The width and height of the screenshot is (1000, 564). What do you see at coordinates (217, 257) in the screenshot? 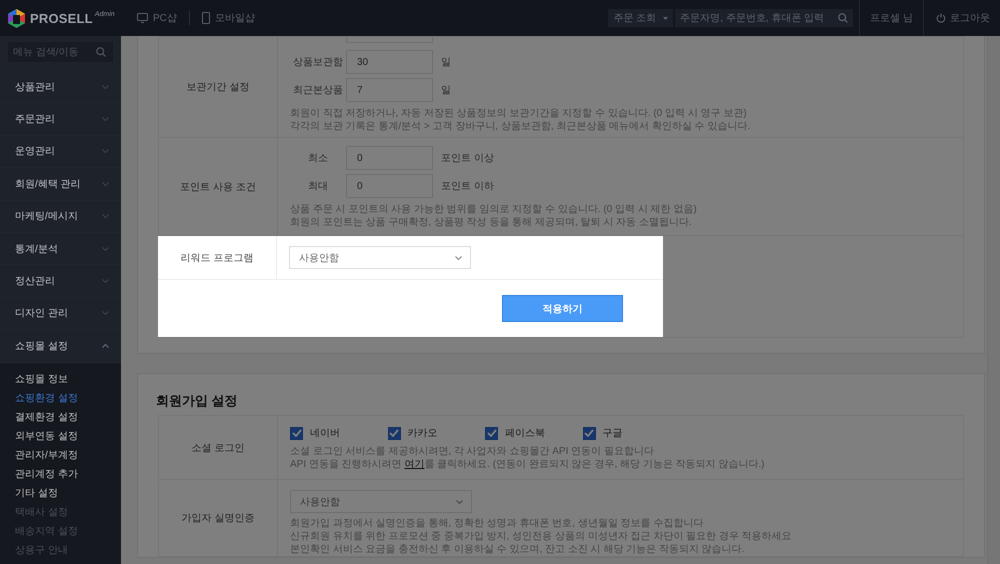
I see `row-label: 리워드 프로그램` at bounding box center [217, 257].